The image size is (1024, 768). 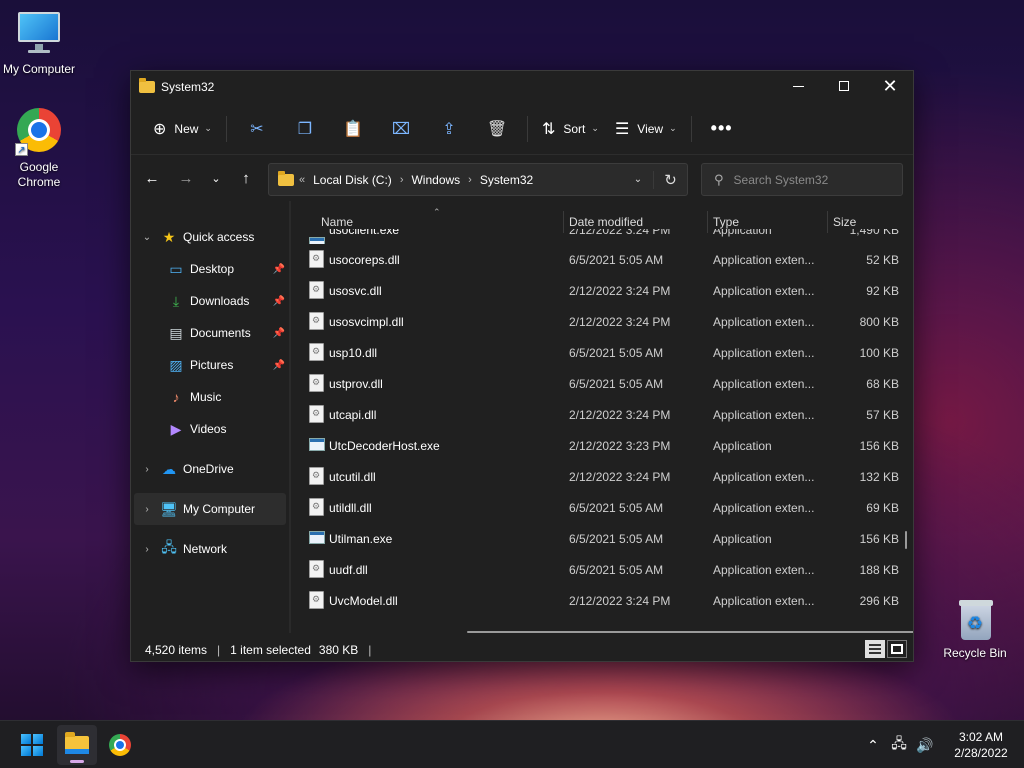 I want to click on file-explorer-icon, so click(x=77, y=743).